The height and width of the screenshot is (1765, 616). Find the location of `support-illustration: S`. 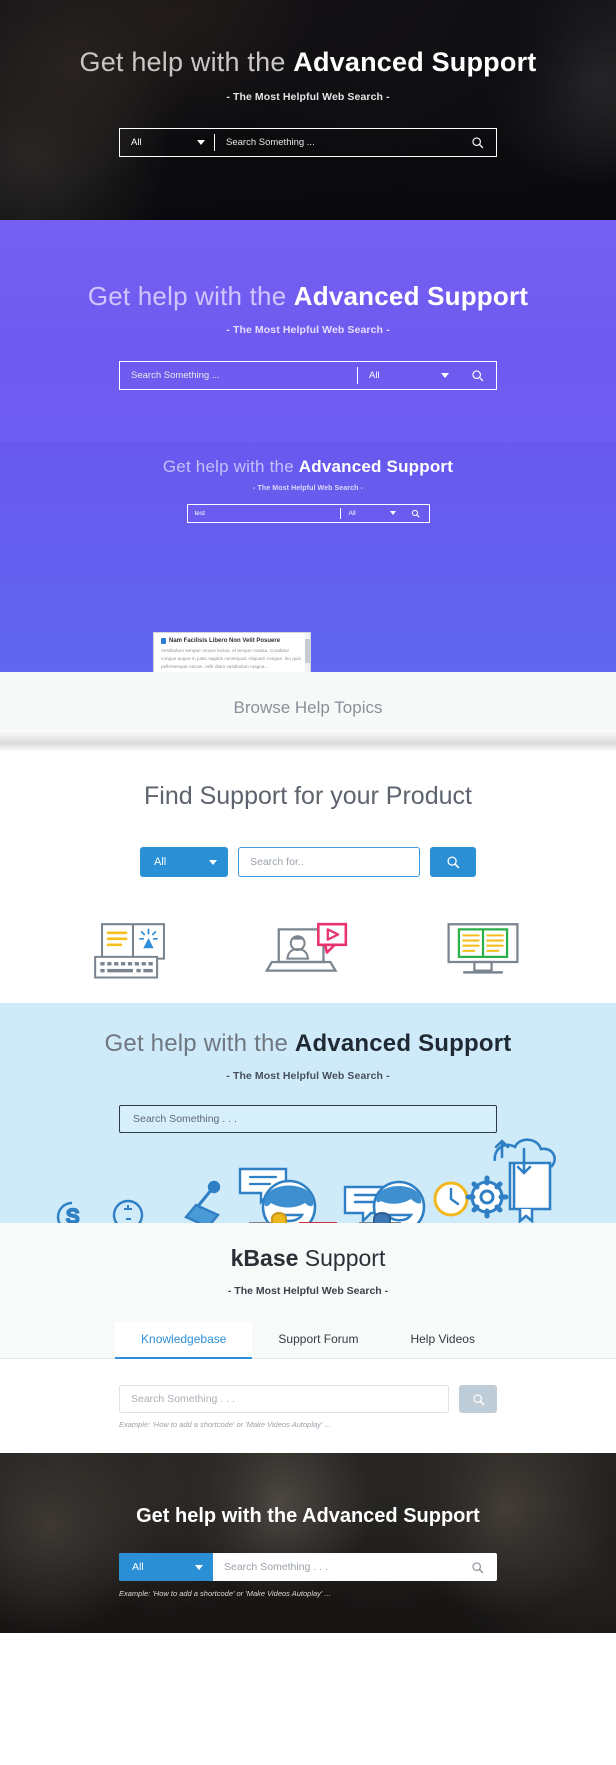

support-illustration: S is located at coordinates (306, 1180).